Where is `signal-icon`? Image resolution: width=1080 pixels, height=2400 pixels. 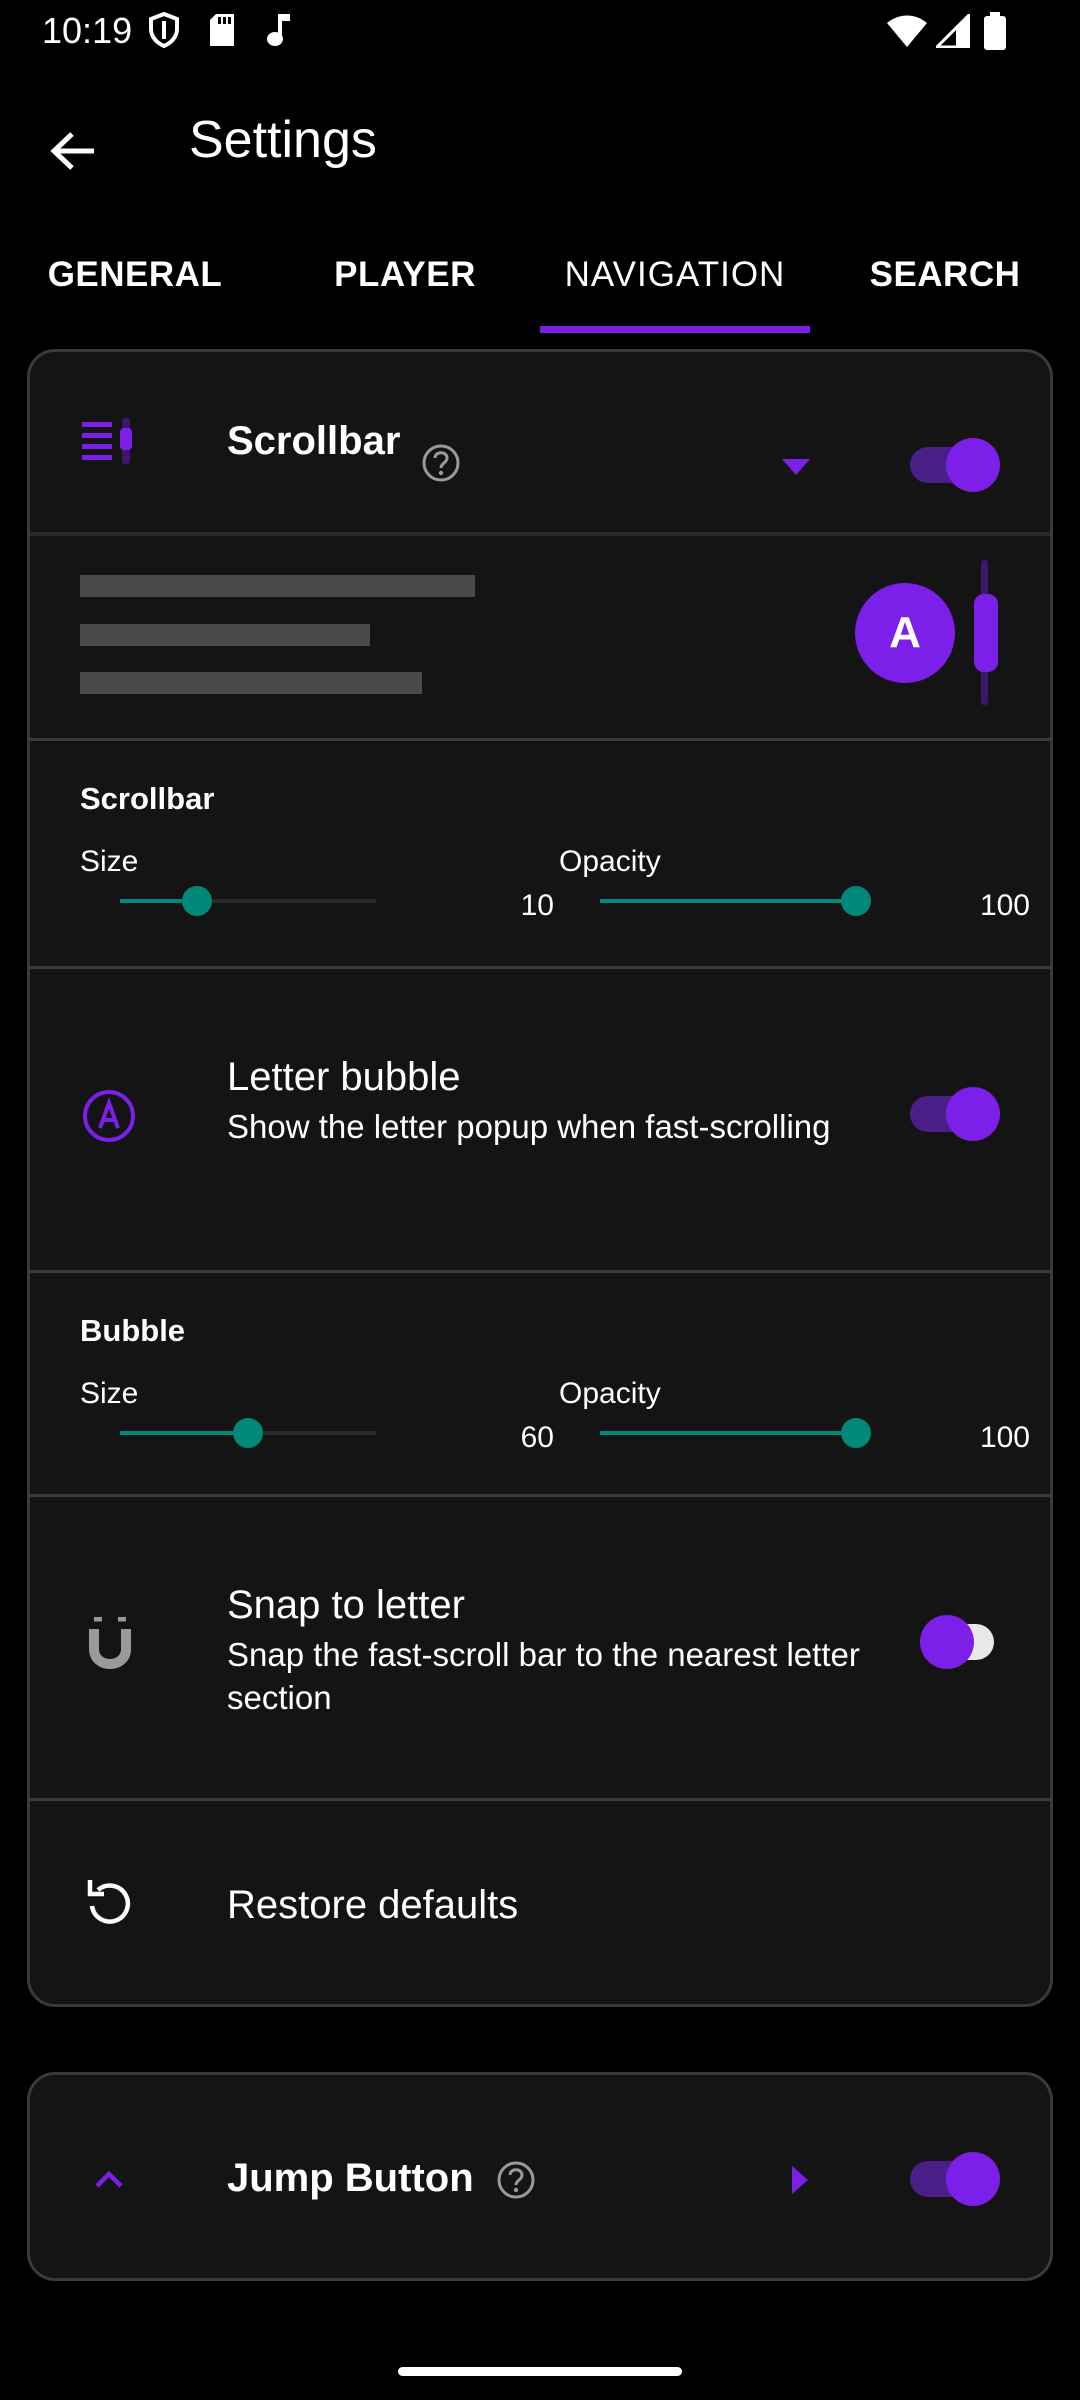
signal-icon is located at coordinates (953, 31).